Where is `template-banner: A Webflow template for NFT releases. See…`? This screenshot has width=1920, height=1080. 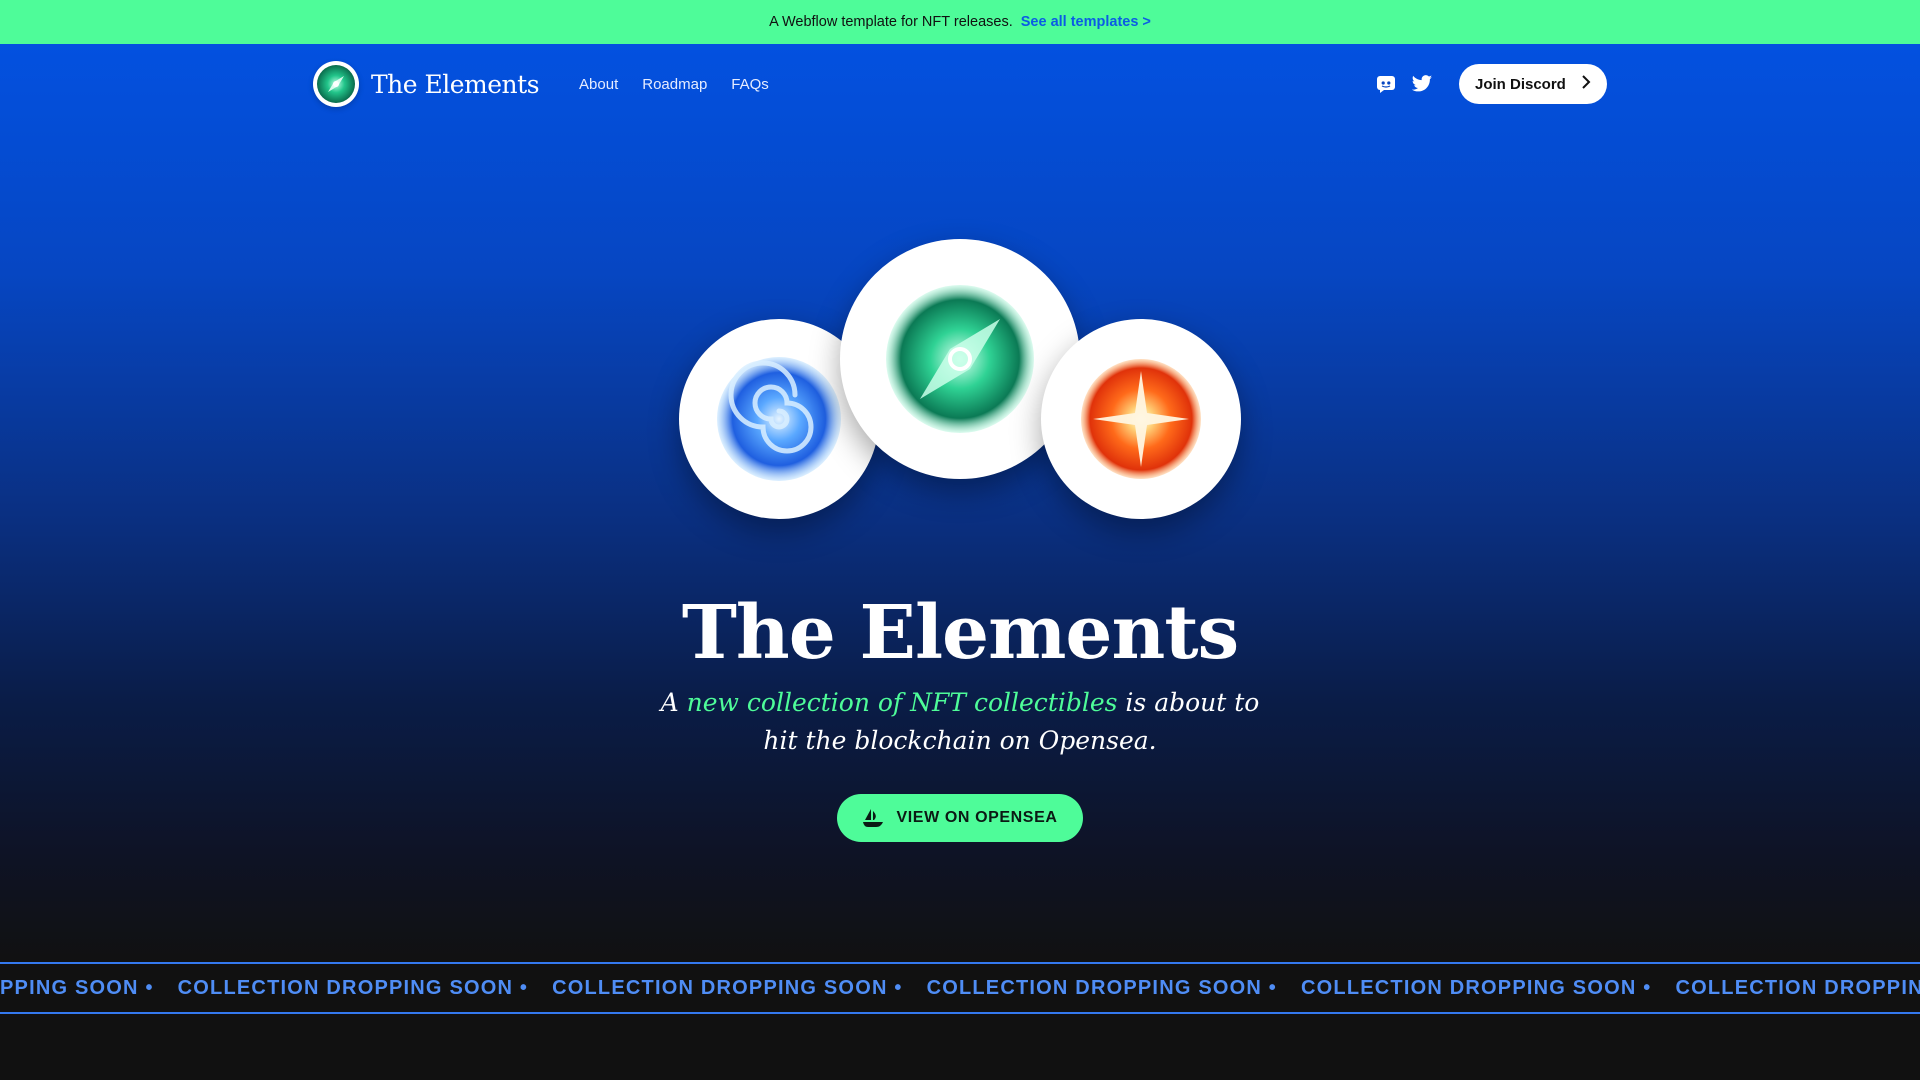
template-banner: A Webflow template for NFT releases. See… is located at coordinates (960, 22).